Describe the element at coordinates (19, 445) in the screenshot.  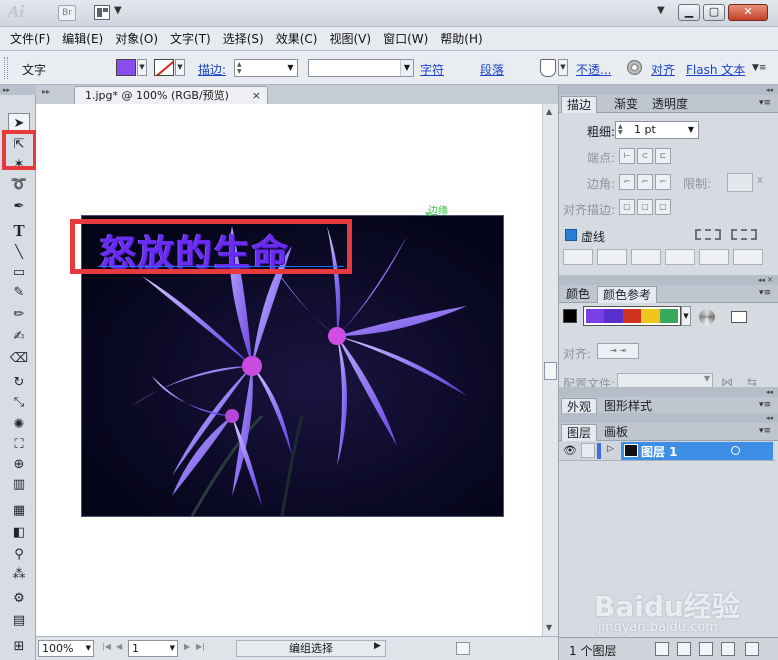
I see `free-transform-tool-icon: ⛶` at that location.